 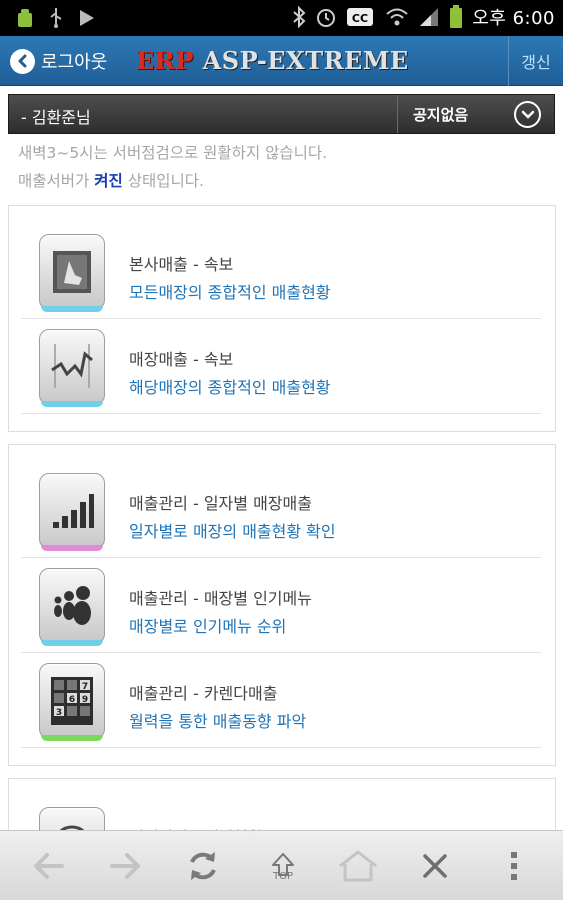 What do you see at coordinates (181, 359) in the screenshot?
I see `menu-item-title: 매장매출 - 속보` at bounding box center [181, 359].